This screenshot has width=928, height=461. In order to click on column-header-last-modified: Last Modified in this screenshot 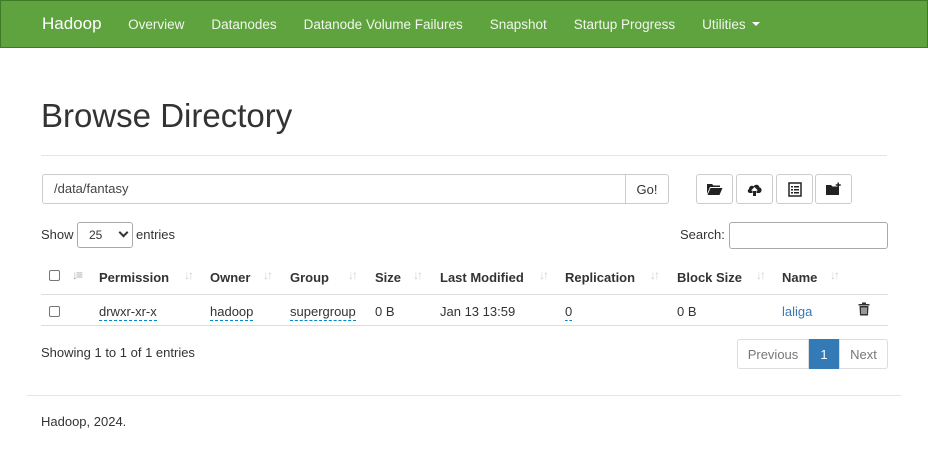, I will do `click(482, 277)`.